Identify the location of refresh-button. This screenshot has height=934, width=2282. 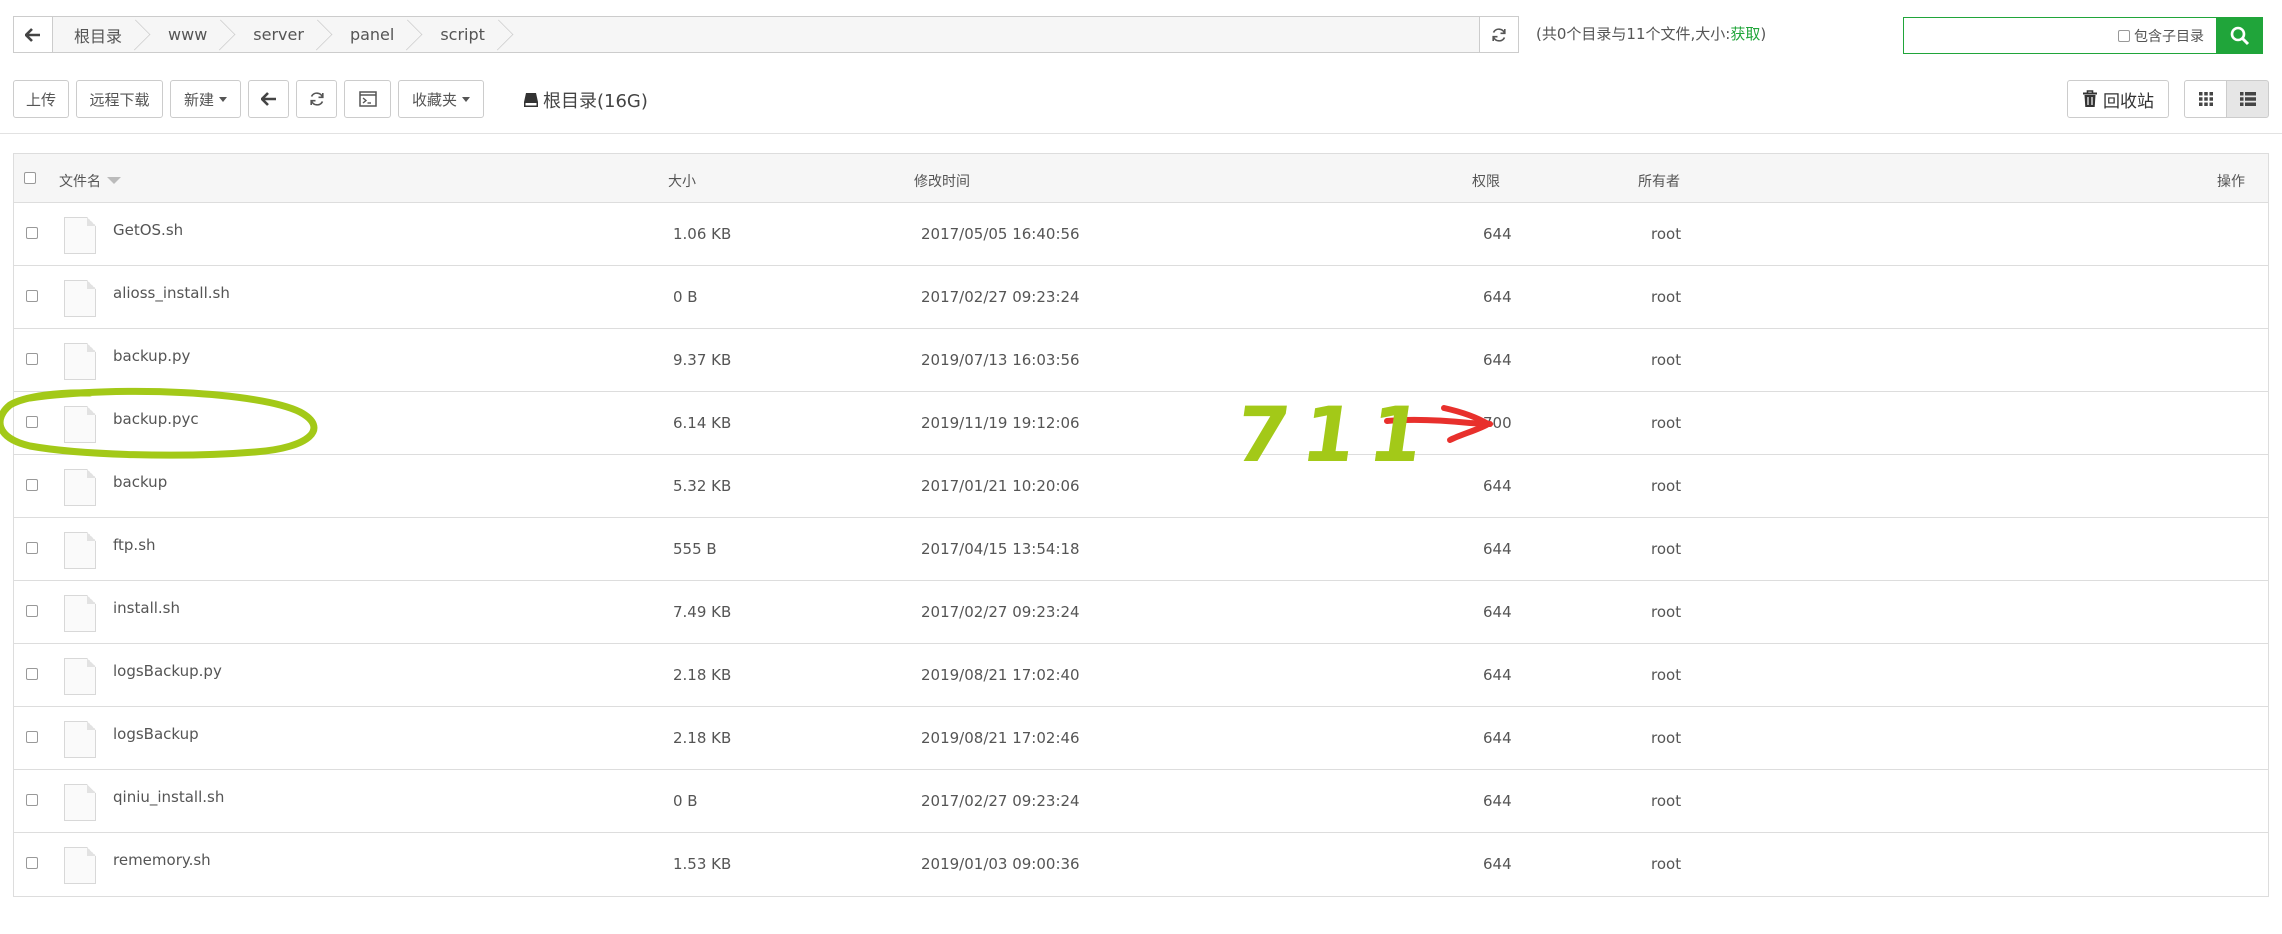
(316, 99).